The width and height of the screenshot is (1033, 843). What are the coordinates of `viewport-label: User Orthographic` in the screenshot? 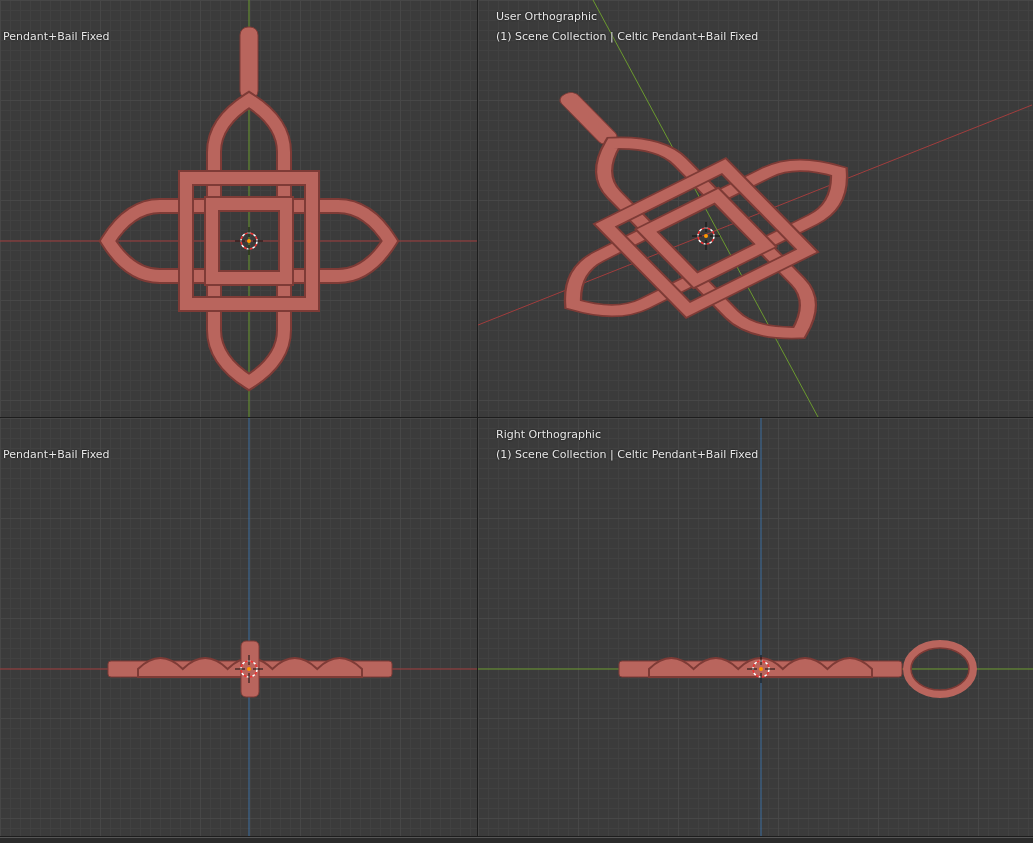 It's located at (547, 17).